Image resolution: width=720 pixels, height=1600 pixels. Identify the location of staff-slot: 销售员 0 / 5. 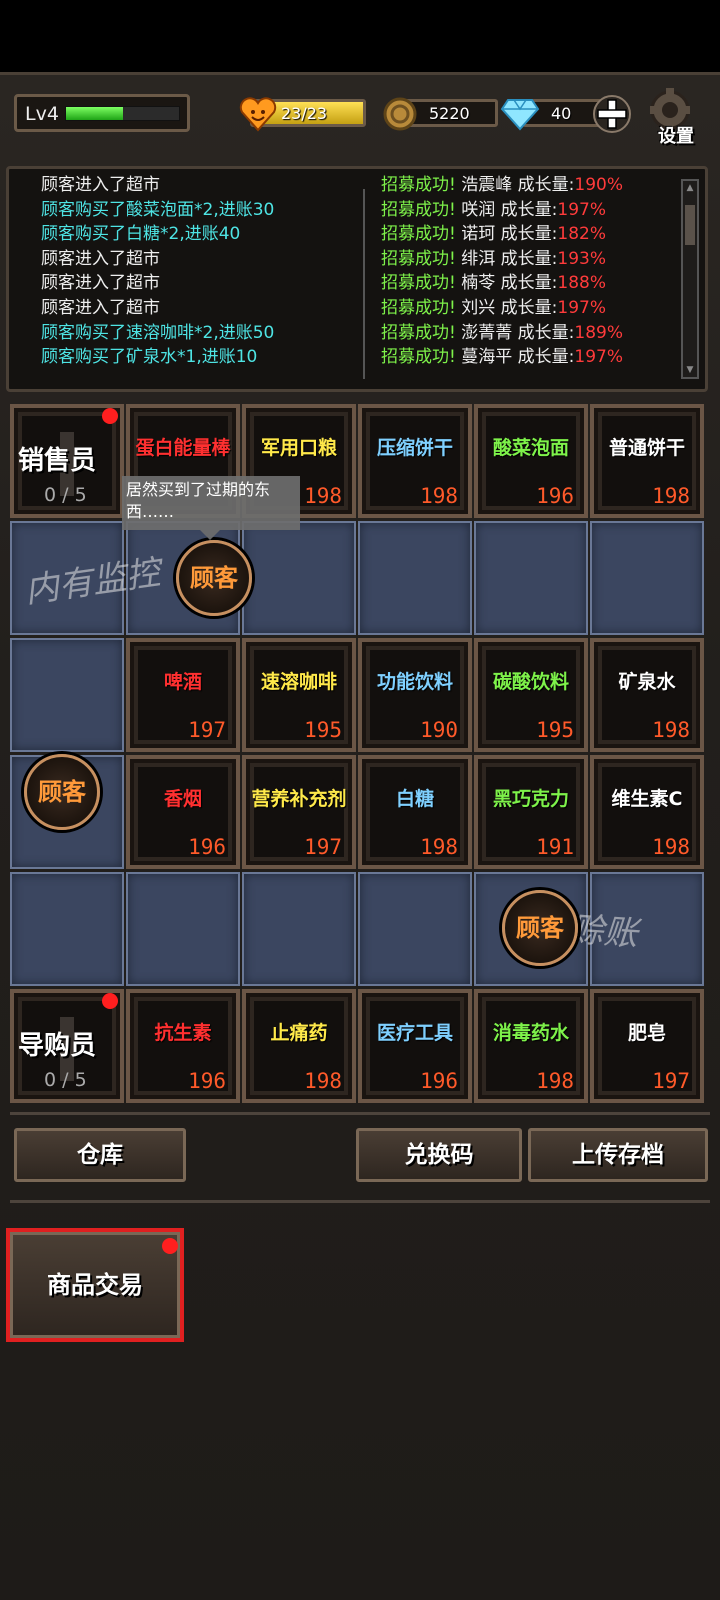
(67, 461).